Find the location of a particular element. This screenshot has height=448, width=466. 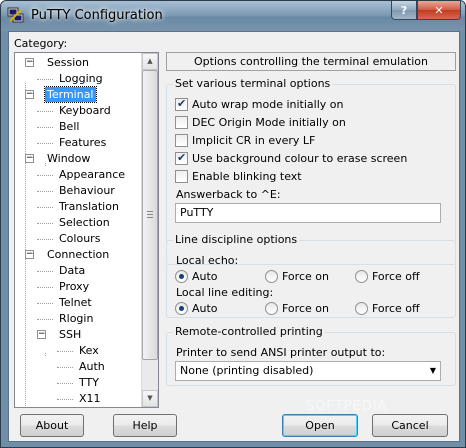

local-echo-force-off-dot is located at coordinates (361, 276).